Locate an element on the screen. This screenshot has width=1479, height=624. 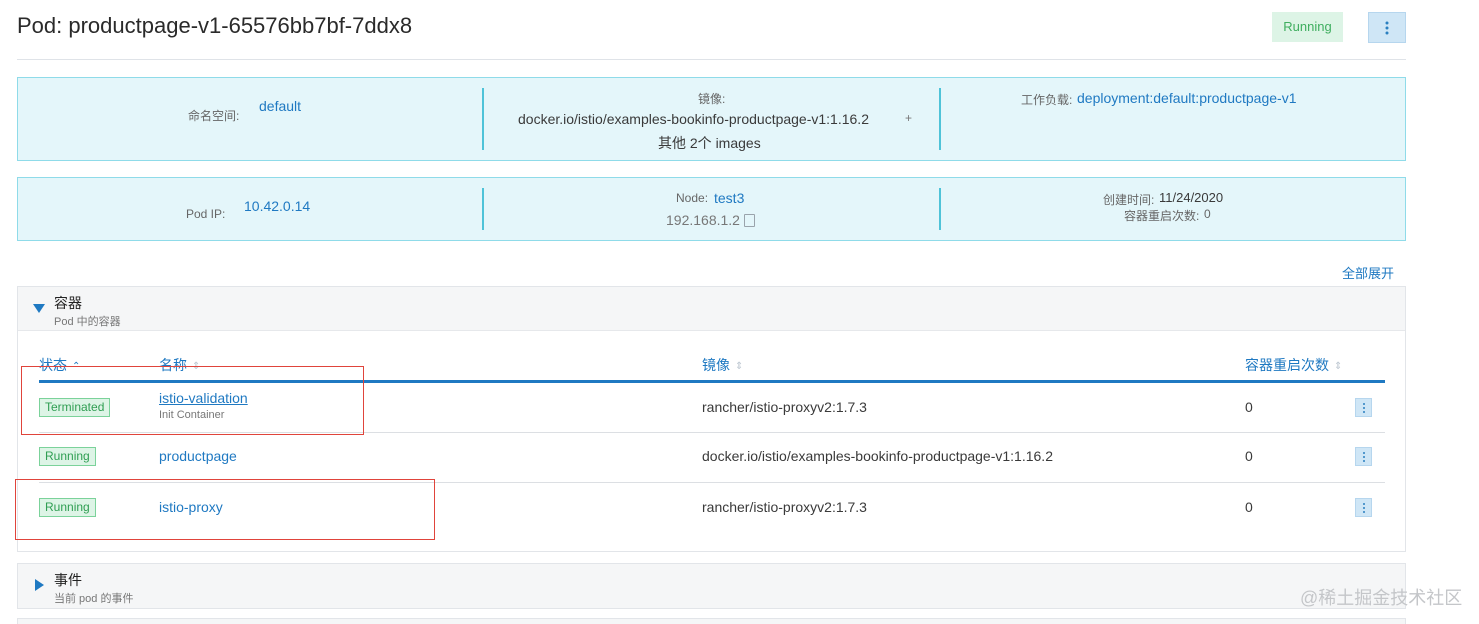
namespace-label: 命名空间: is located at coordinates (214, 116).